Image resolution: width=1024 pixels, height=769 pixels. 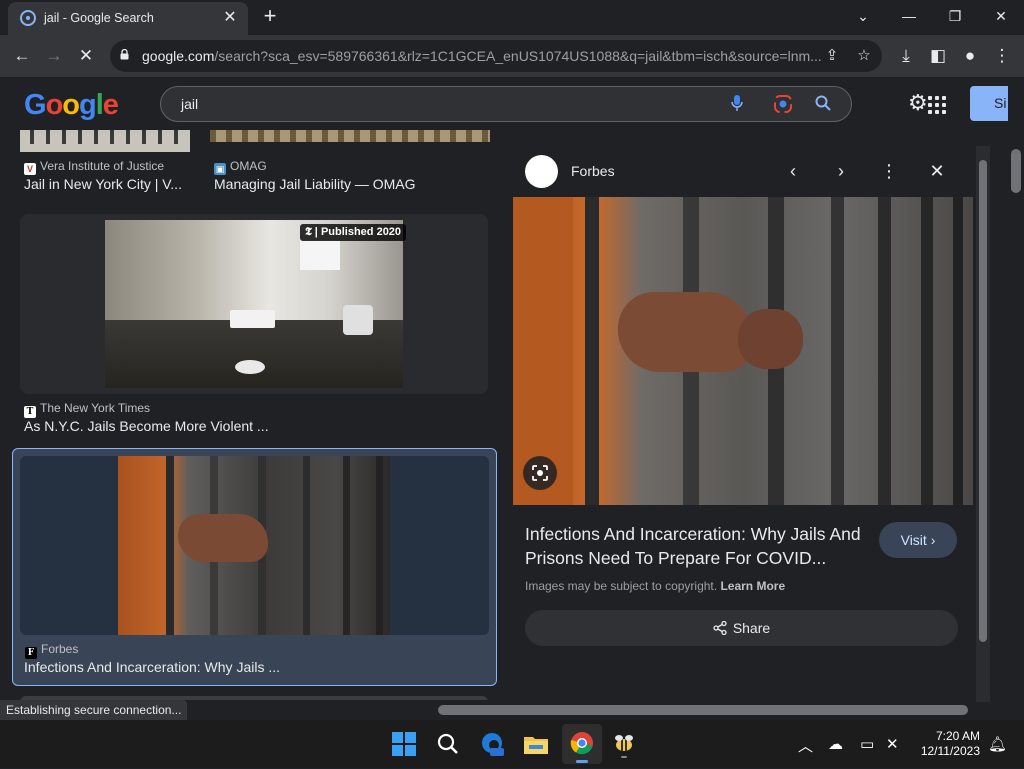 I want to click on edge-beta-icon, so click(x=492, y=744).